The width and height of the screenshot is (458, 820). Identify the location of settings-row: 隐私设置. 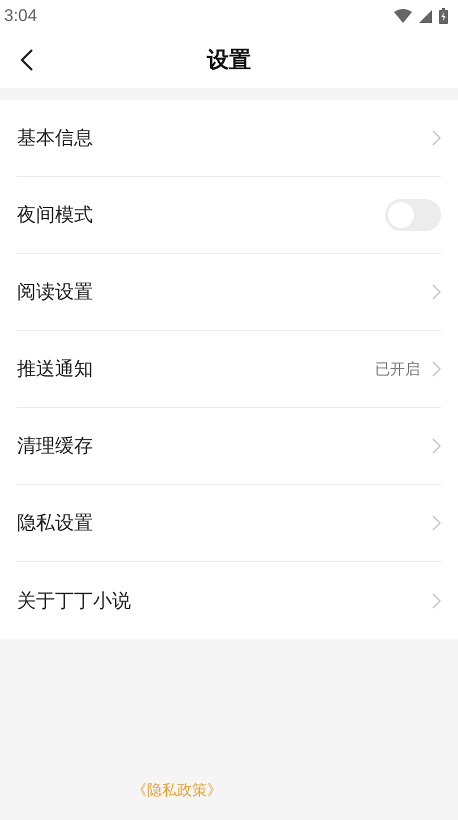
(229, 523).